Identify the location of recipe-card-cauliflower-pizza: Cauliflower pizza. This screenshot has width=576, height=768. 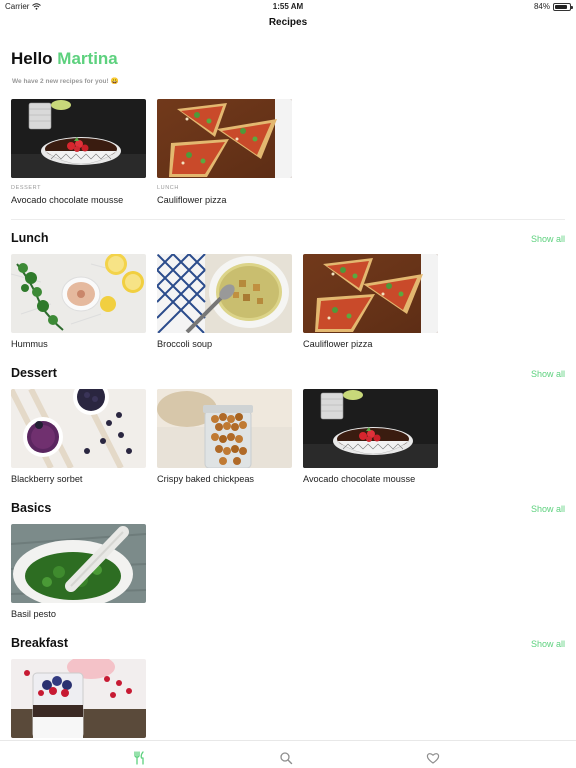
(370, 301).